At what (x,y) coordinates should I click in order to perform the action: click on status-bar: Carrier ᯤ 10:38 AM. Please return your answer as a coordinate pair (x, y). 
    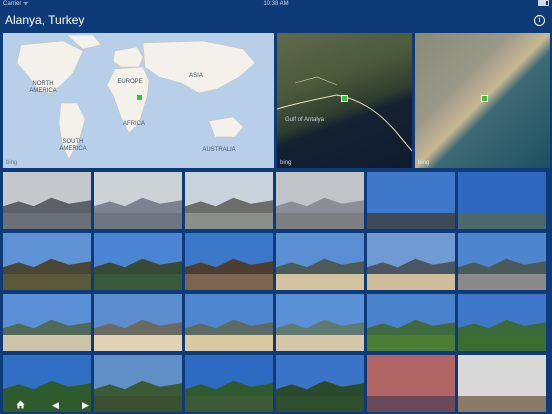
    Looking at the image, I should click on (276, 4).